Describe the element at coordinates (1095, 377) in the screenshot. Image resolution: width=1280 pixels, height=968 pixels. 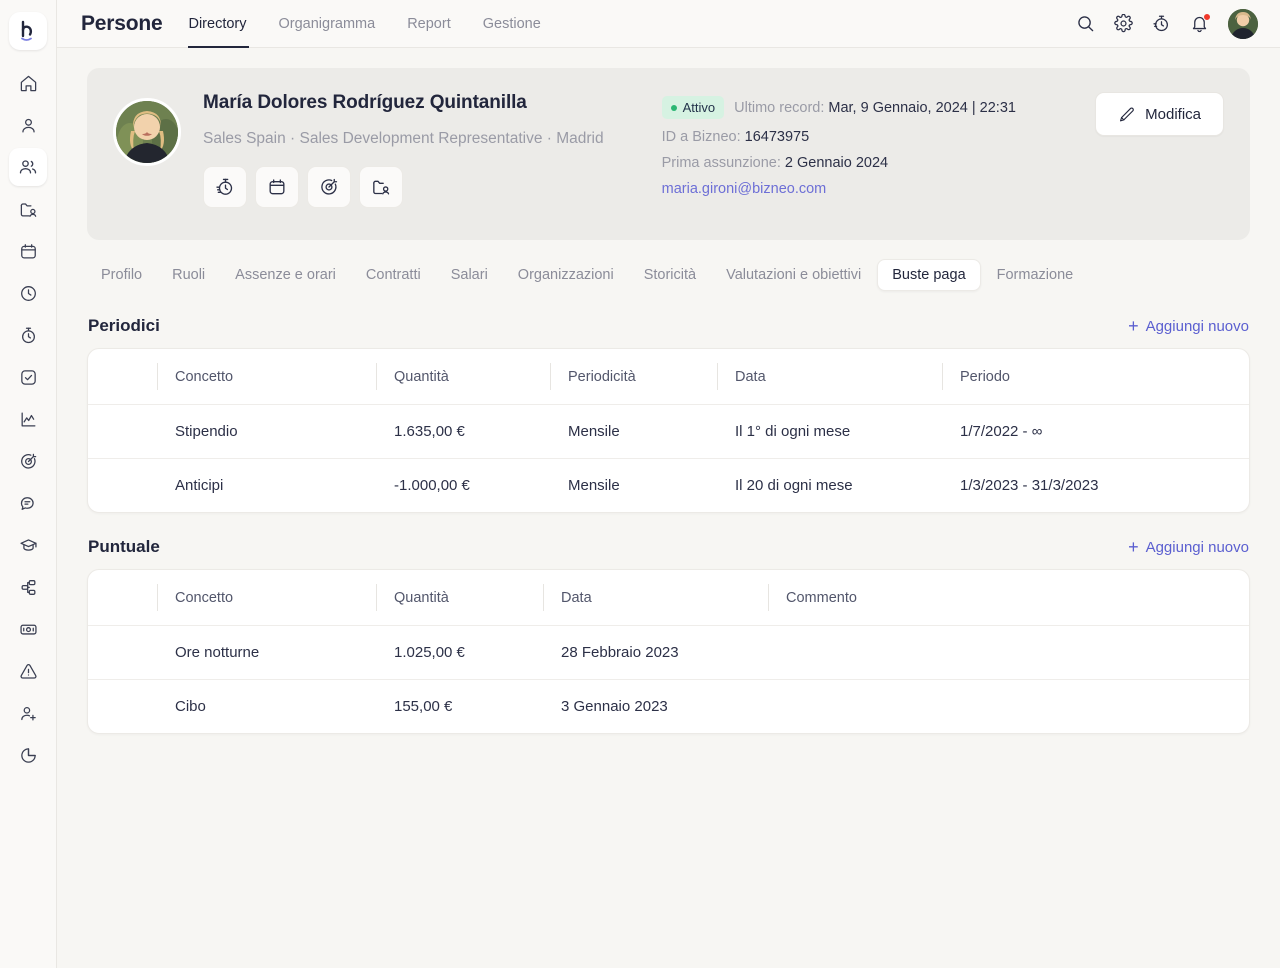
I see `column-periodo: Periodo` at that location.